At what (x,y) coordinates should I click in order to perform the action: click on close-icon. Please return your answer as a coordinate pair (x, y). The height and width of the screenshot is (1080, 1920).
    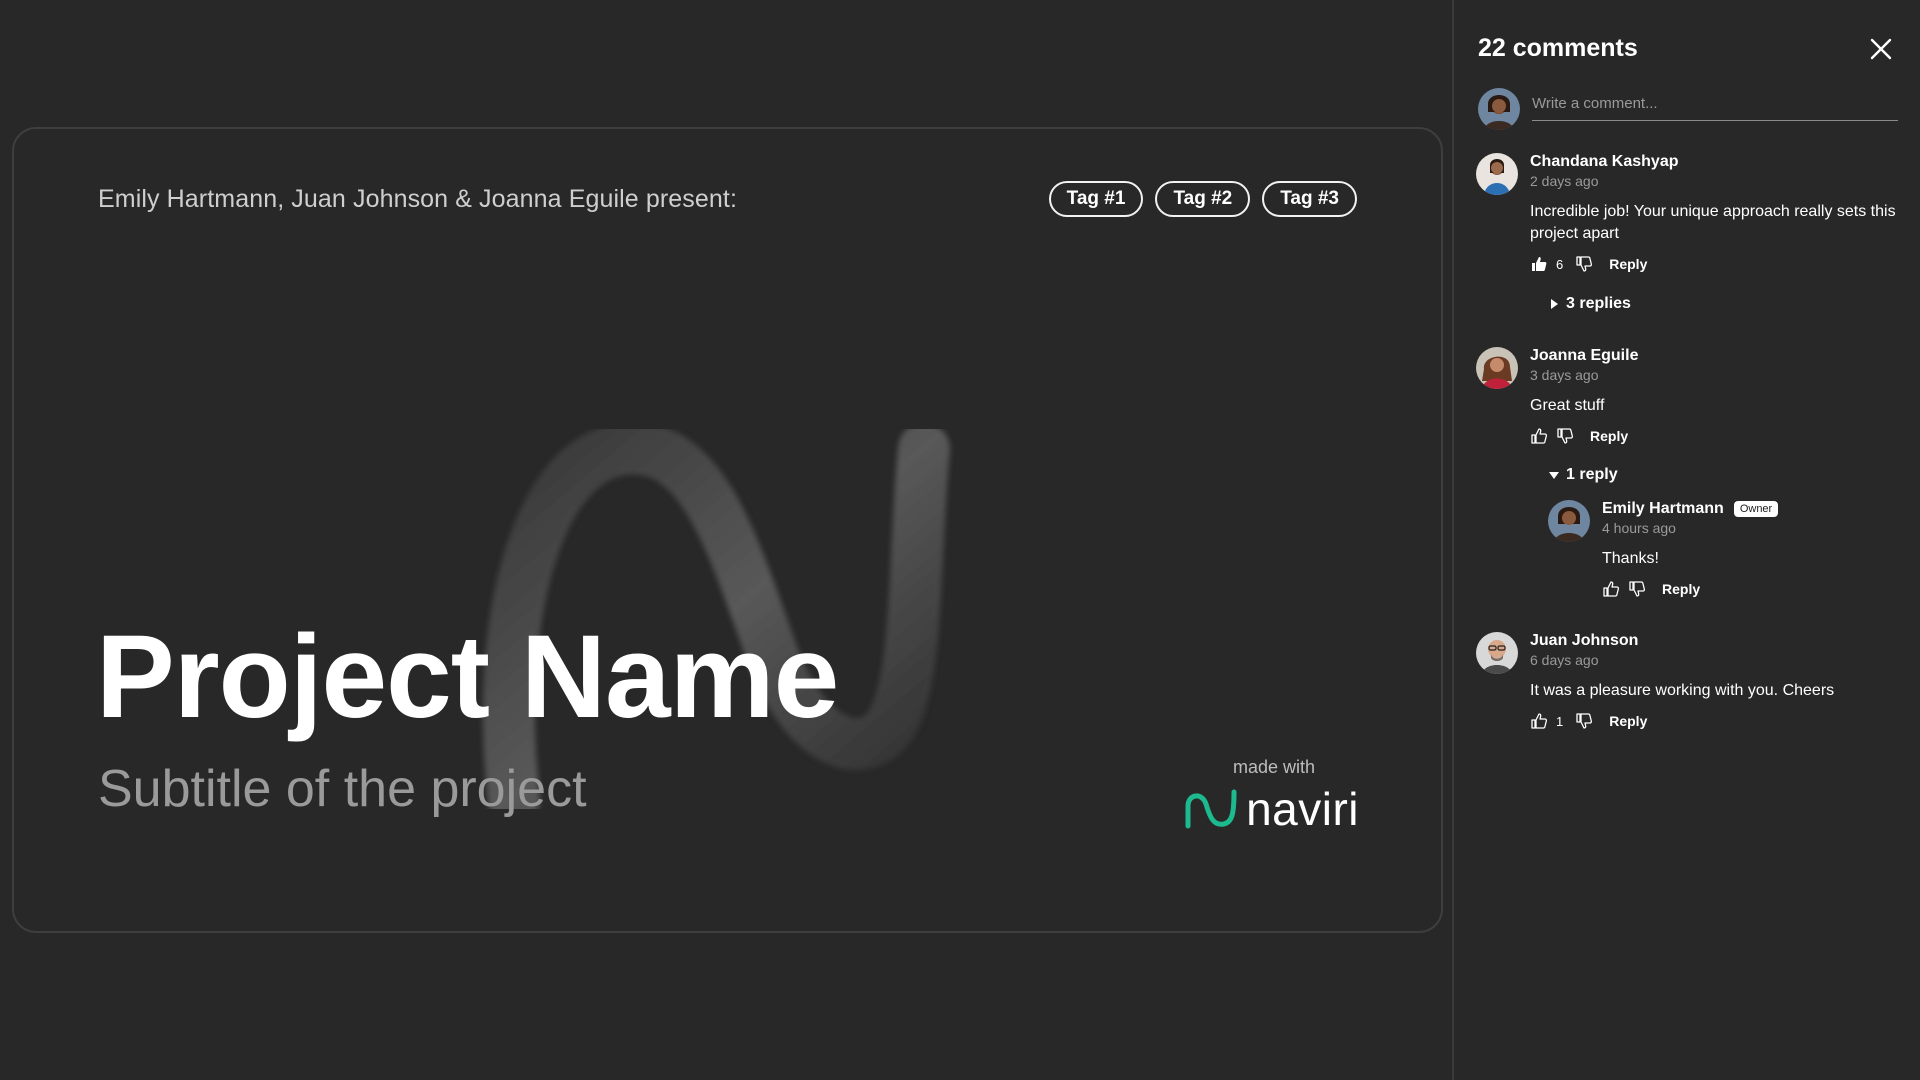
    Looking at the image, I should click on (1881, 49).